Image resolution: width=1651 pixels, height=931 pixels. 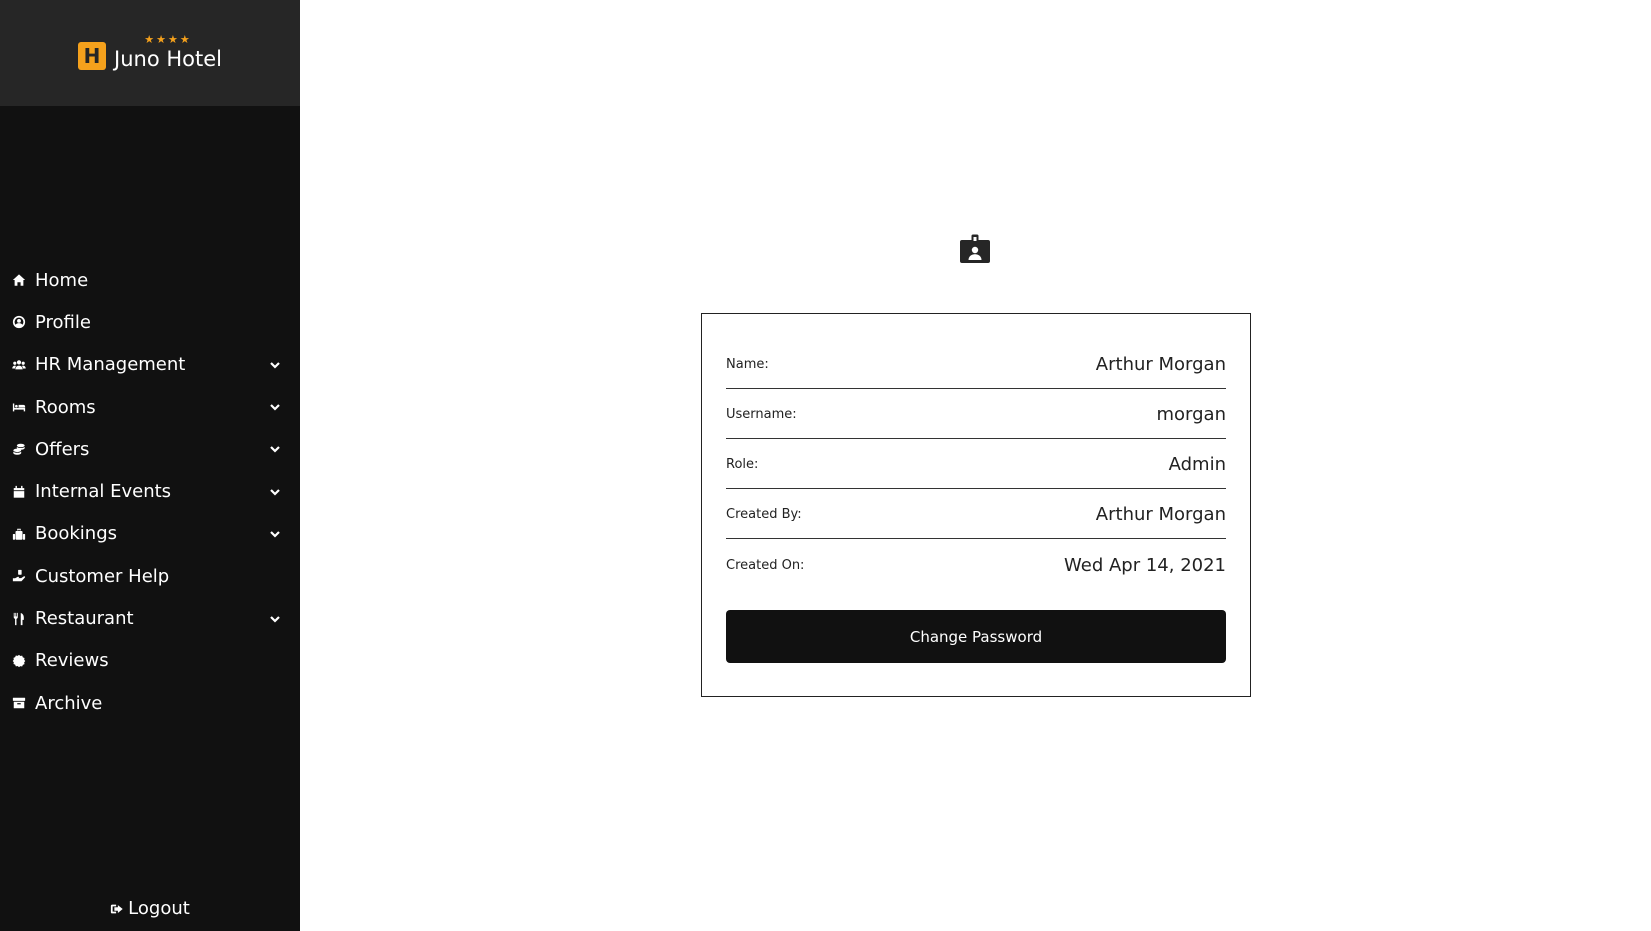 What do you see at coordinates (975, 248) in the screenshot?
I see `id-badge-icon` at bounding box center [975, 248].